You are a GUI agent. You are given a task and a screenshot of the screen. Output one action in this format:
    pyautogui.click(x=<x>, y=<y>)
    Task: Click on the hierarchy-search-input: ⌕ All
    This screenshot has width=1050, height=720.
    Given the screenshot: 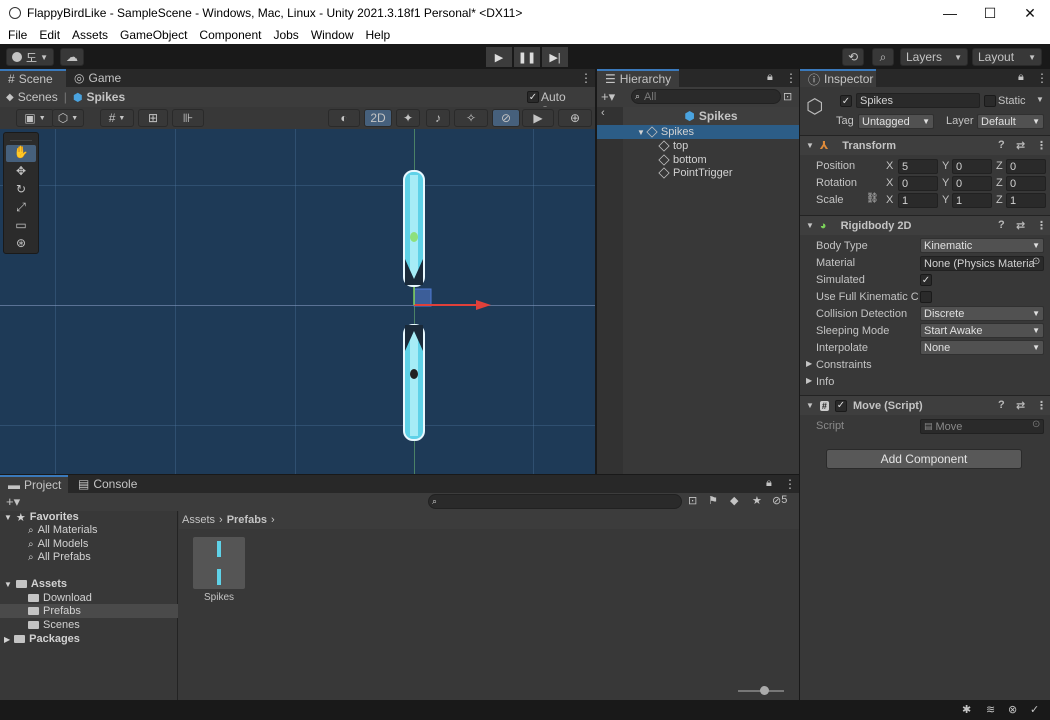 What is the action you would take?
    pyautogui.click(x=706, y=96)
    